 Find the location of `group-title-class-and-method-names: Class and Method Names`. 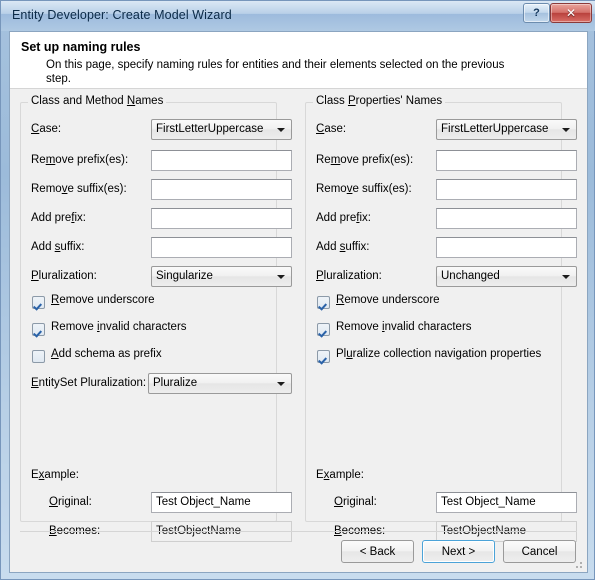

group-title-class-and-method-names: Class and Method Names is located at coordinates (97, 101).